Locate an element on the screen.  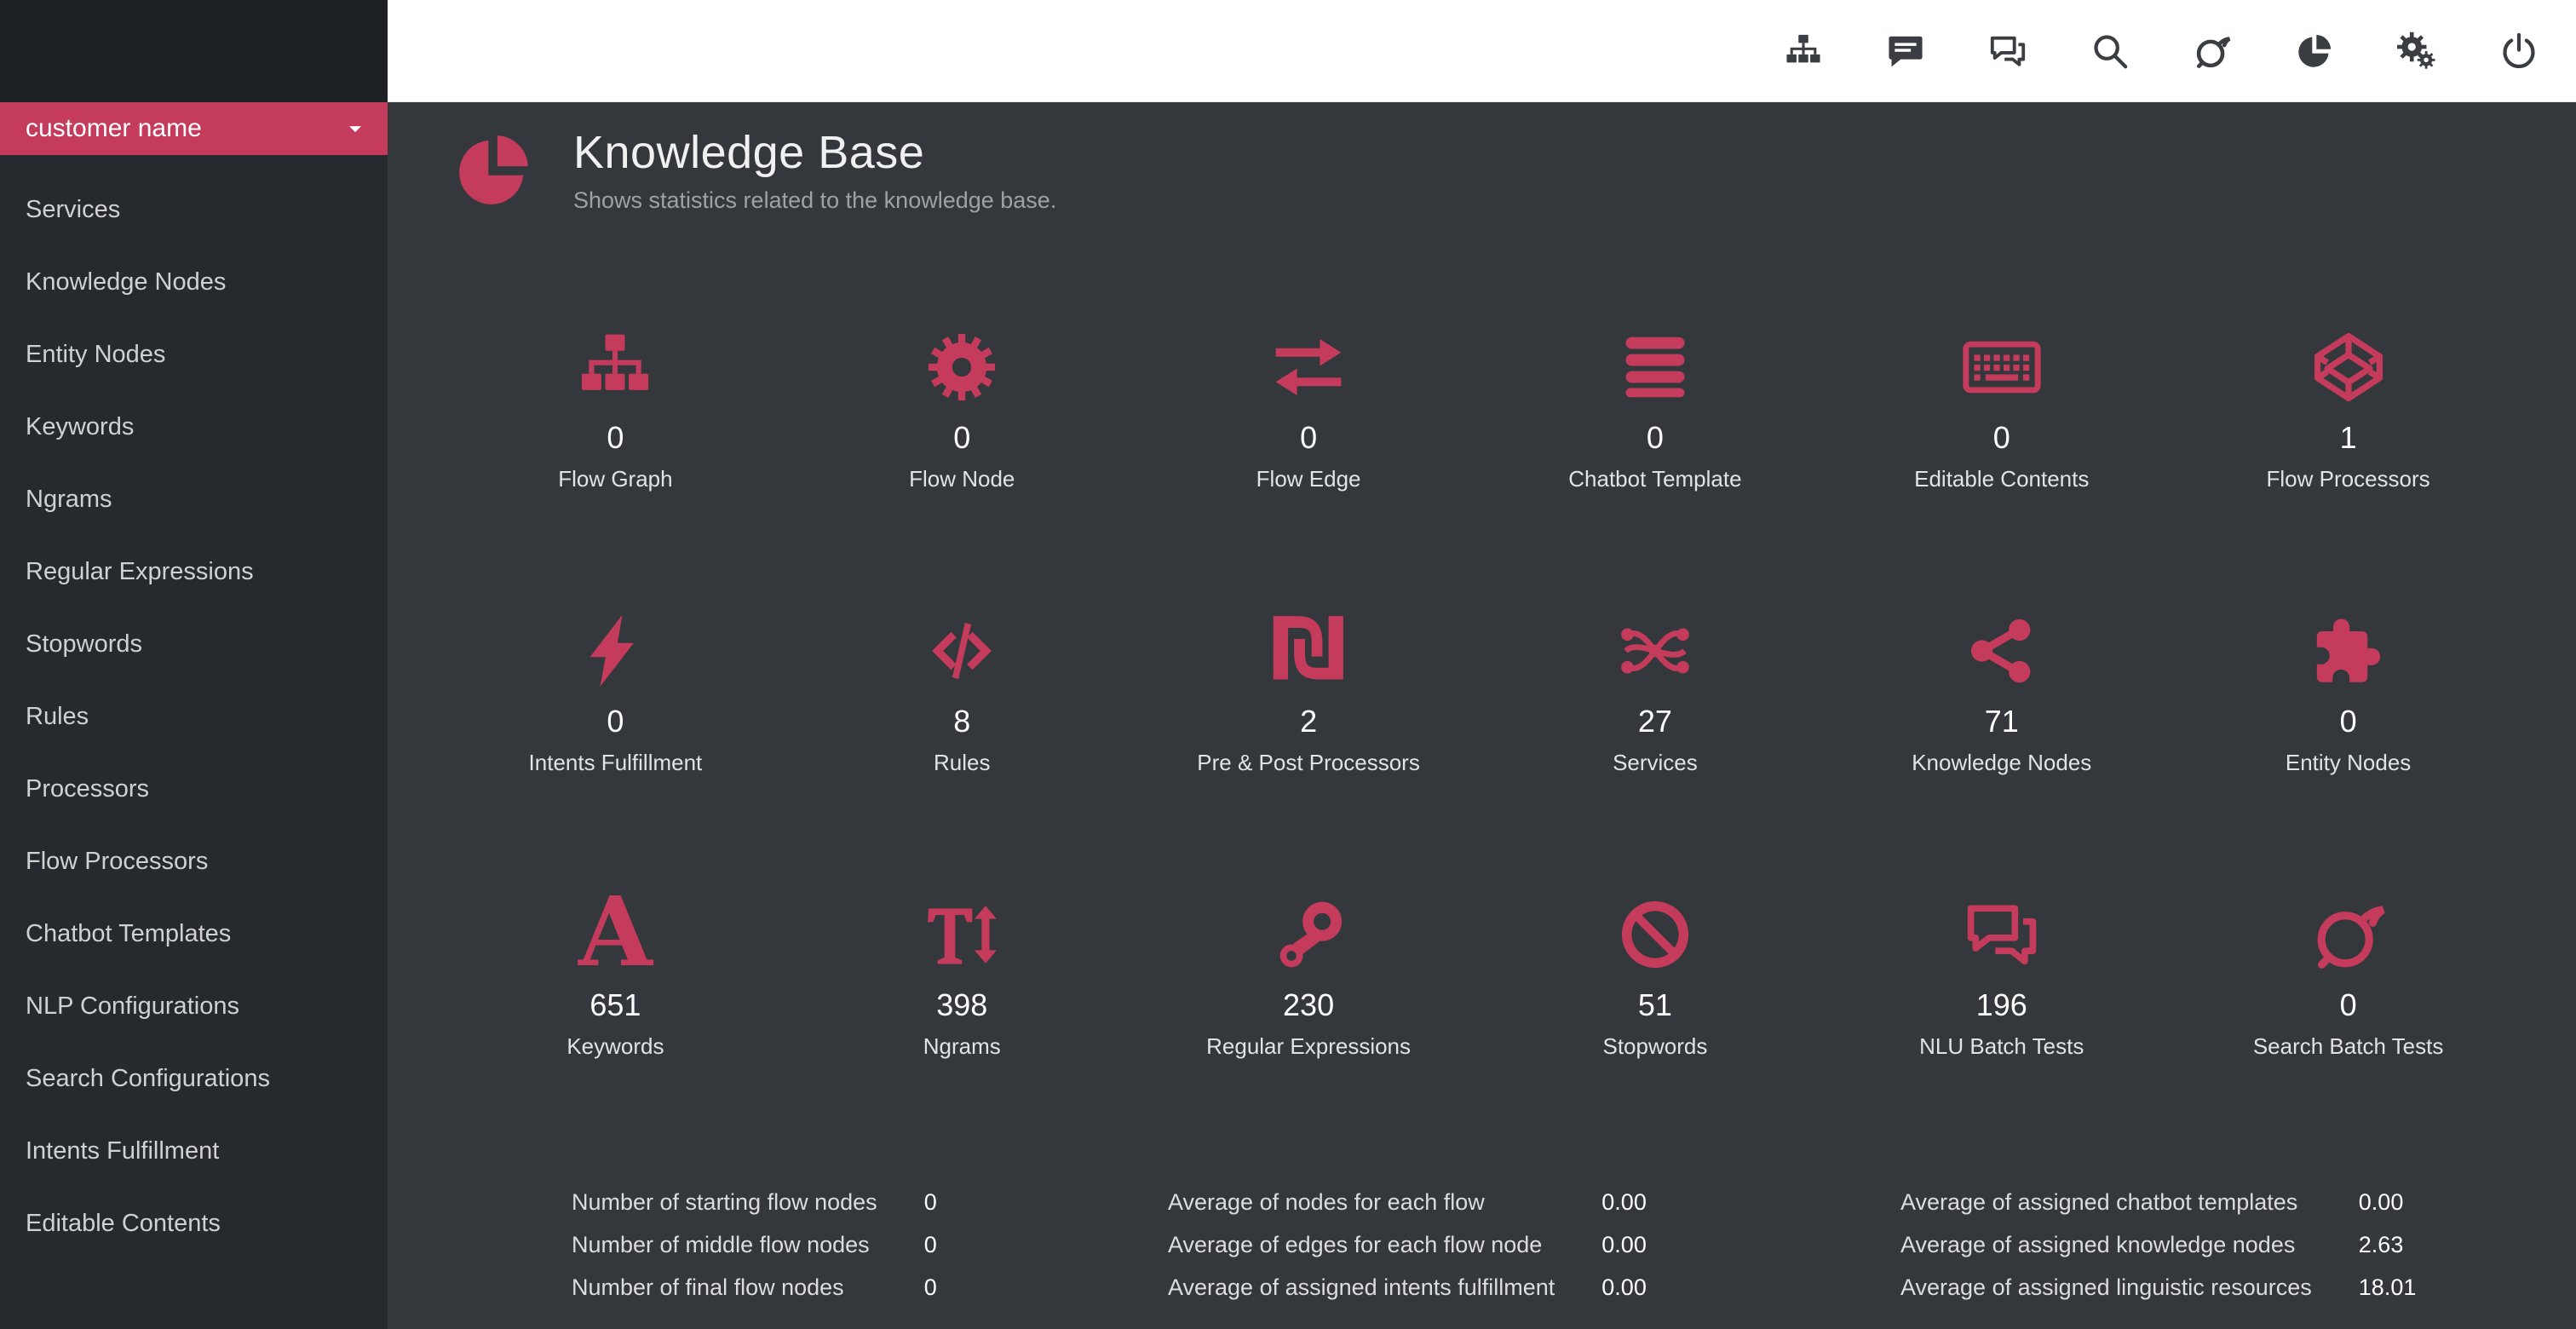
shekel-icon: ₪ is located at coordinates (1309, 649).